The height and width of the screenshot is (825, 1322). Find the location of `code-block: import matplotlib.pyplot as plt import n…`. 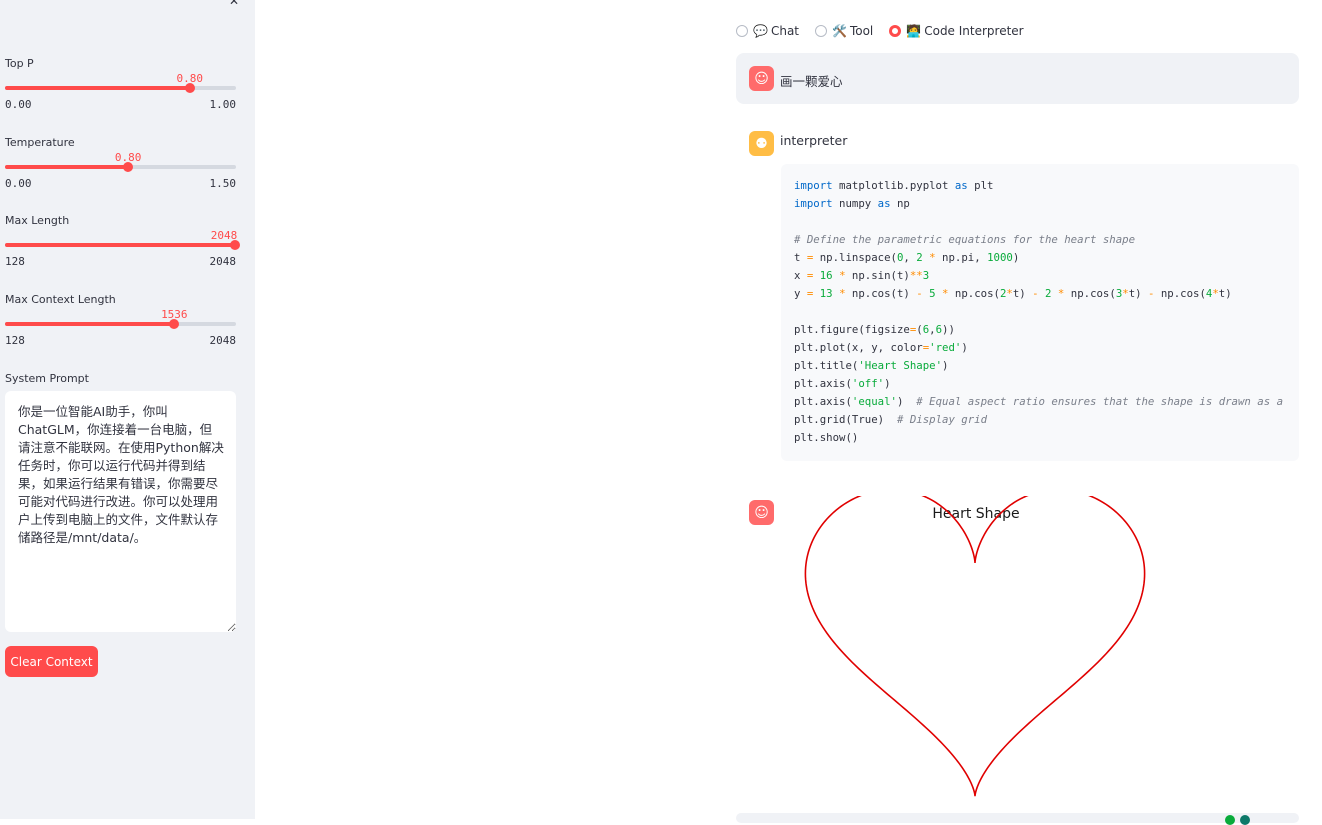

code-block: import matplotlib.pyplot as plt import n… is located at coordinates (1040, 312).